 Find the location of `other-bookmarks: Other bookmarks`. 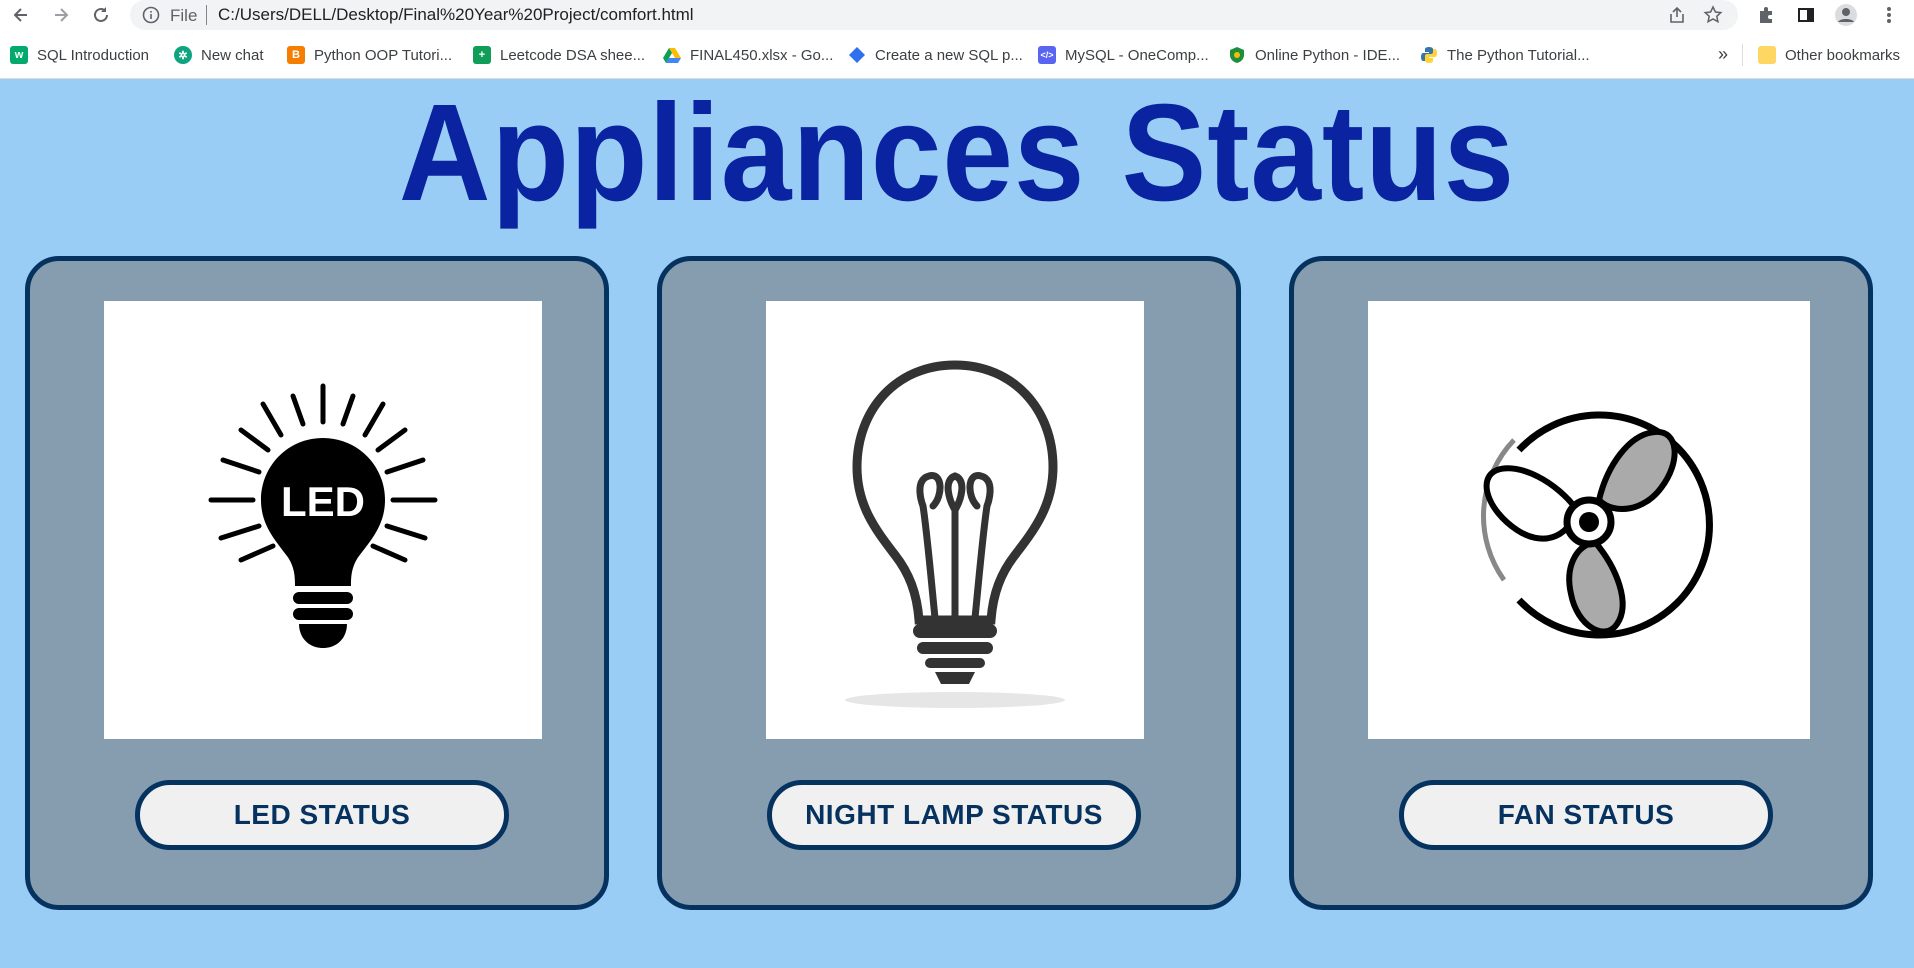

other-bookmarks: Other bookmarks is located at coordinates (1829, 55).